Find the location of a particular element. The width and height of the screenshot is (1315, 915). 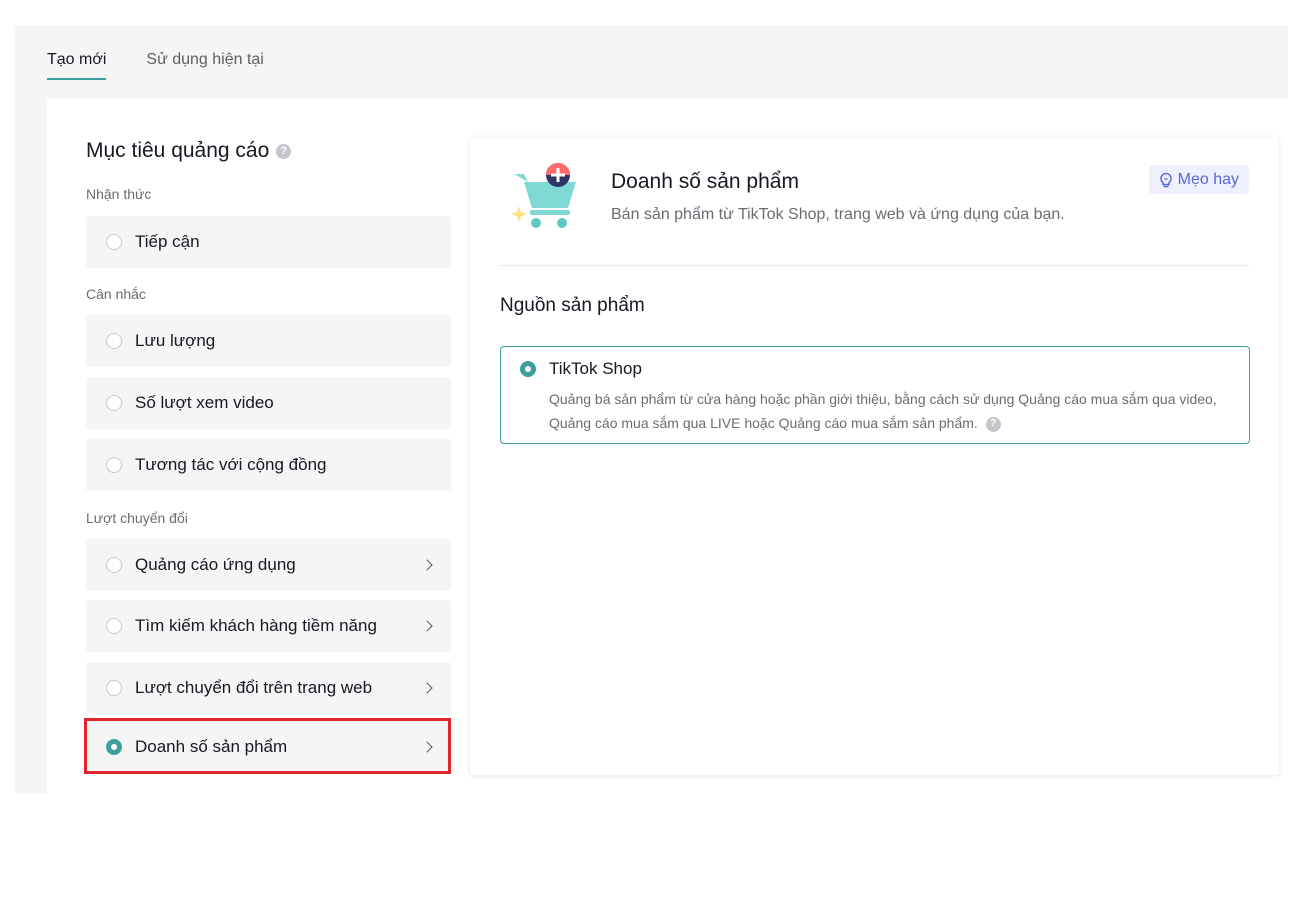

divider is located at coordinates (874, 265).